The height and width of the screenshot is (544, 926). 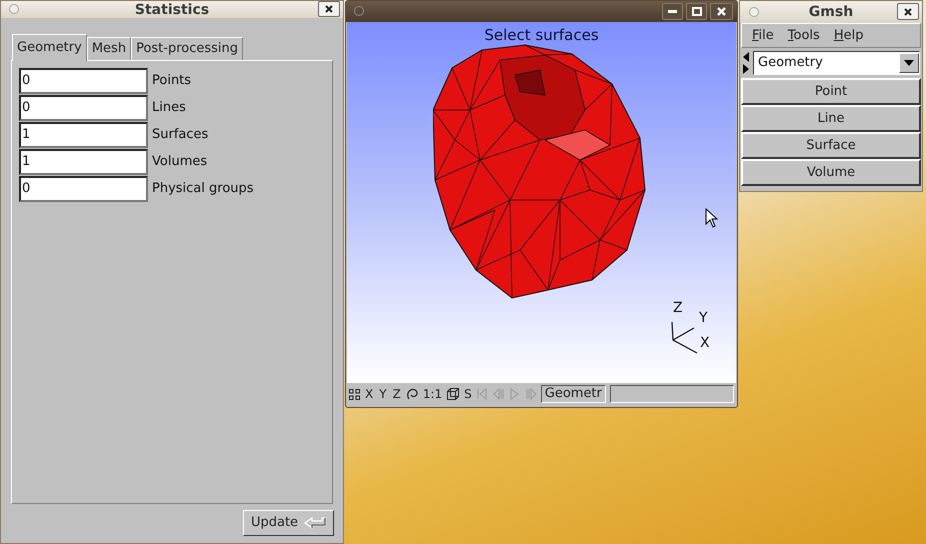 What do you see at coordinates (831, 172) in the screenshot?
I see `tool-button: Volume` at bounding box center [831, 172].